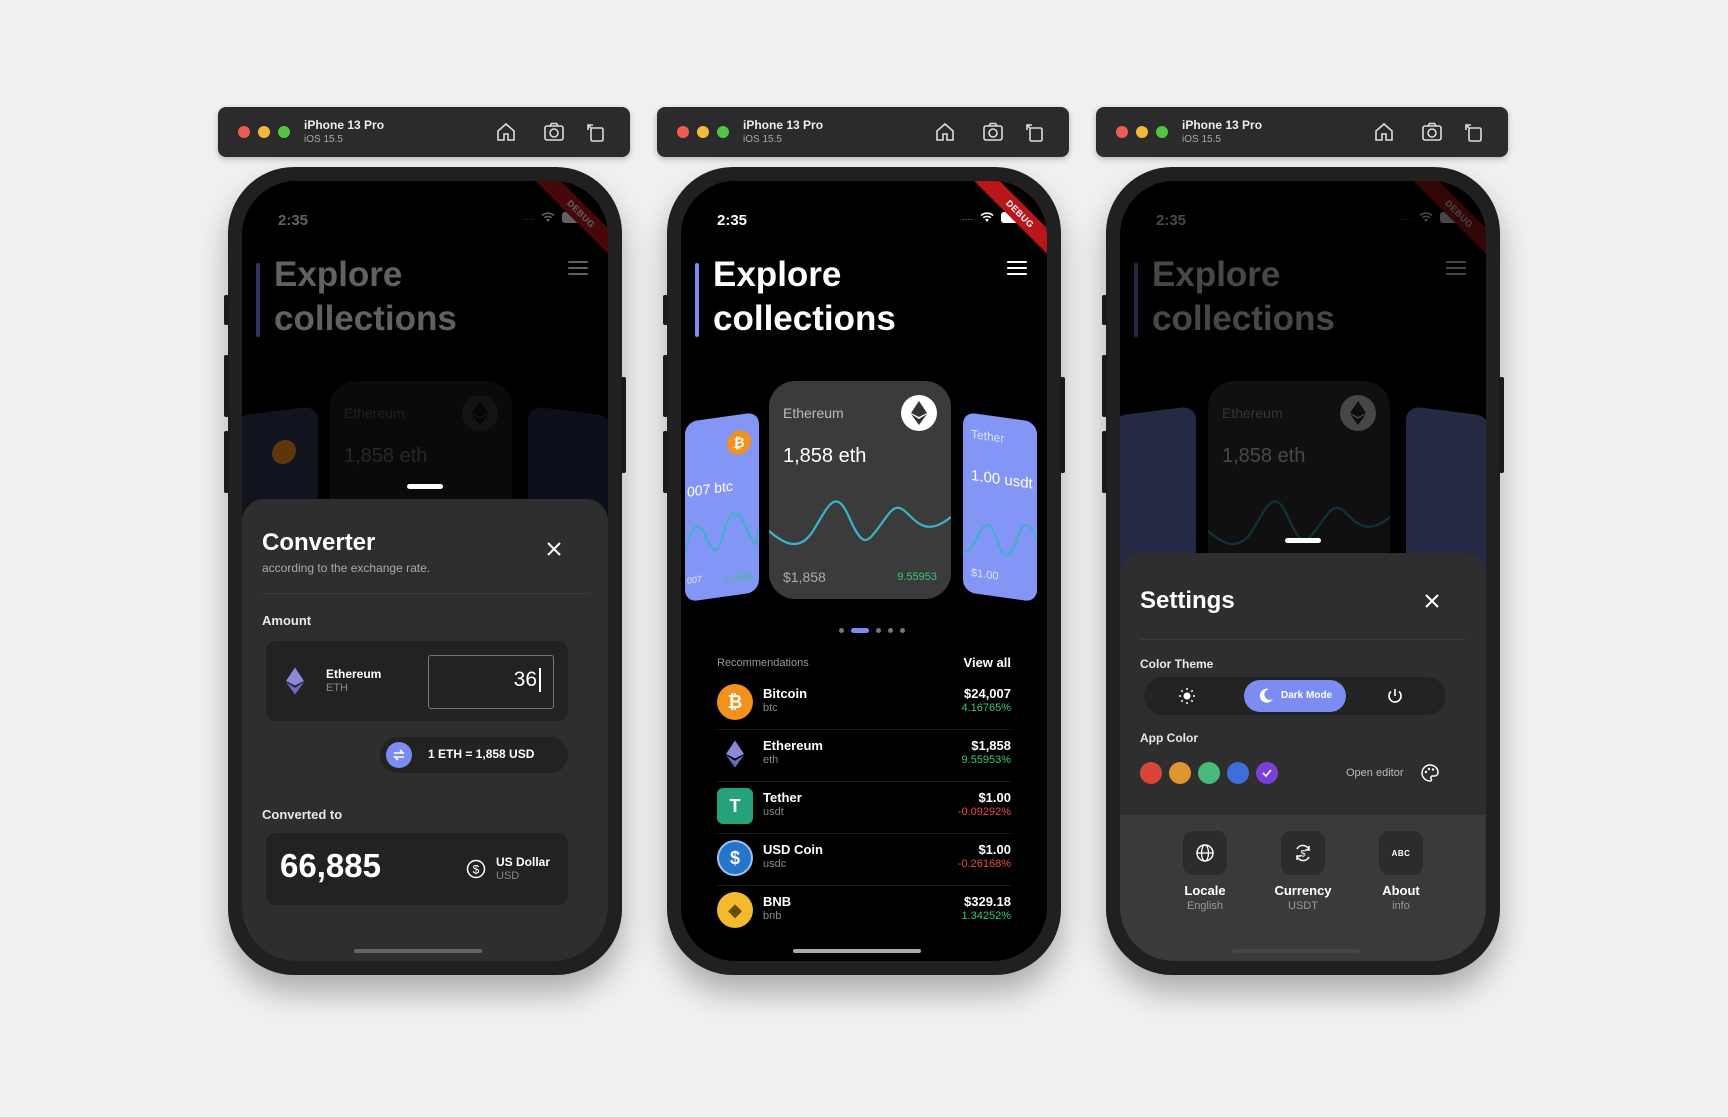 The image size is (1728, 1117). I want to click on check-icon, so click(1267, 773).